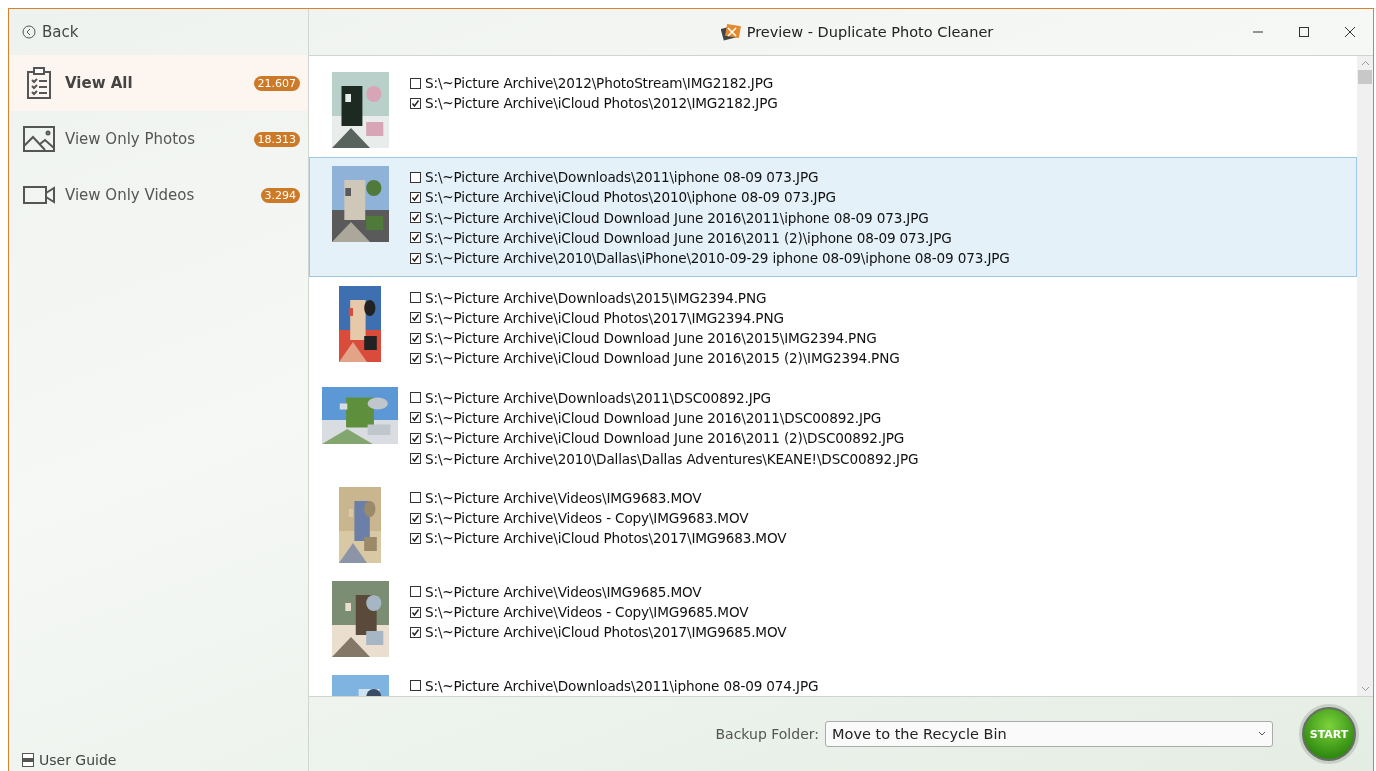 The image size is (1376, 771). Describe the element at coordinates (672, 458) in the screenshot. I see `file-path: S:\~Picture Archive\2010\Dallas\Dallas Adventures\KEANE!\DSC00892.JPG` at that location.